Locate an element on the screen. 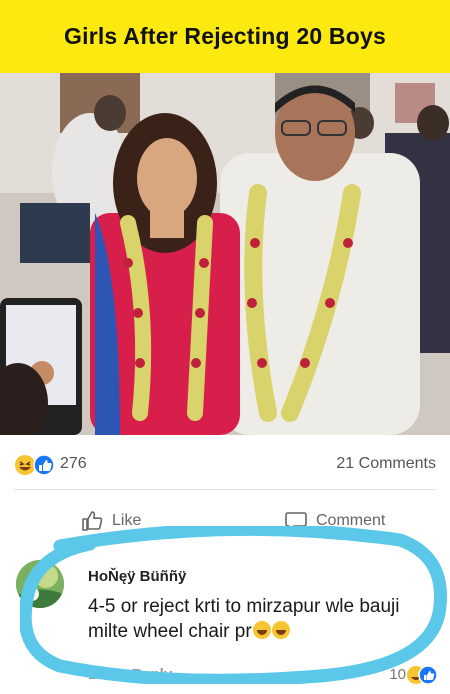  divider is located at coordinates (225, 489).